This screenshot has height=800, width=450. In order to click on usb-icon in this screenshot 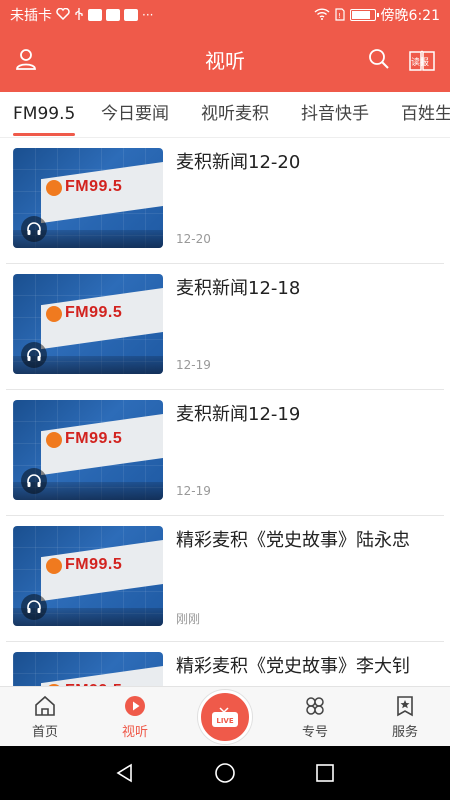, I will do `click(79, 15)`.